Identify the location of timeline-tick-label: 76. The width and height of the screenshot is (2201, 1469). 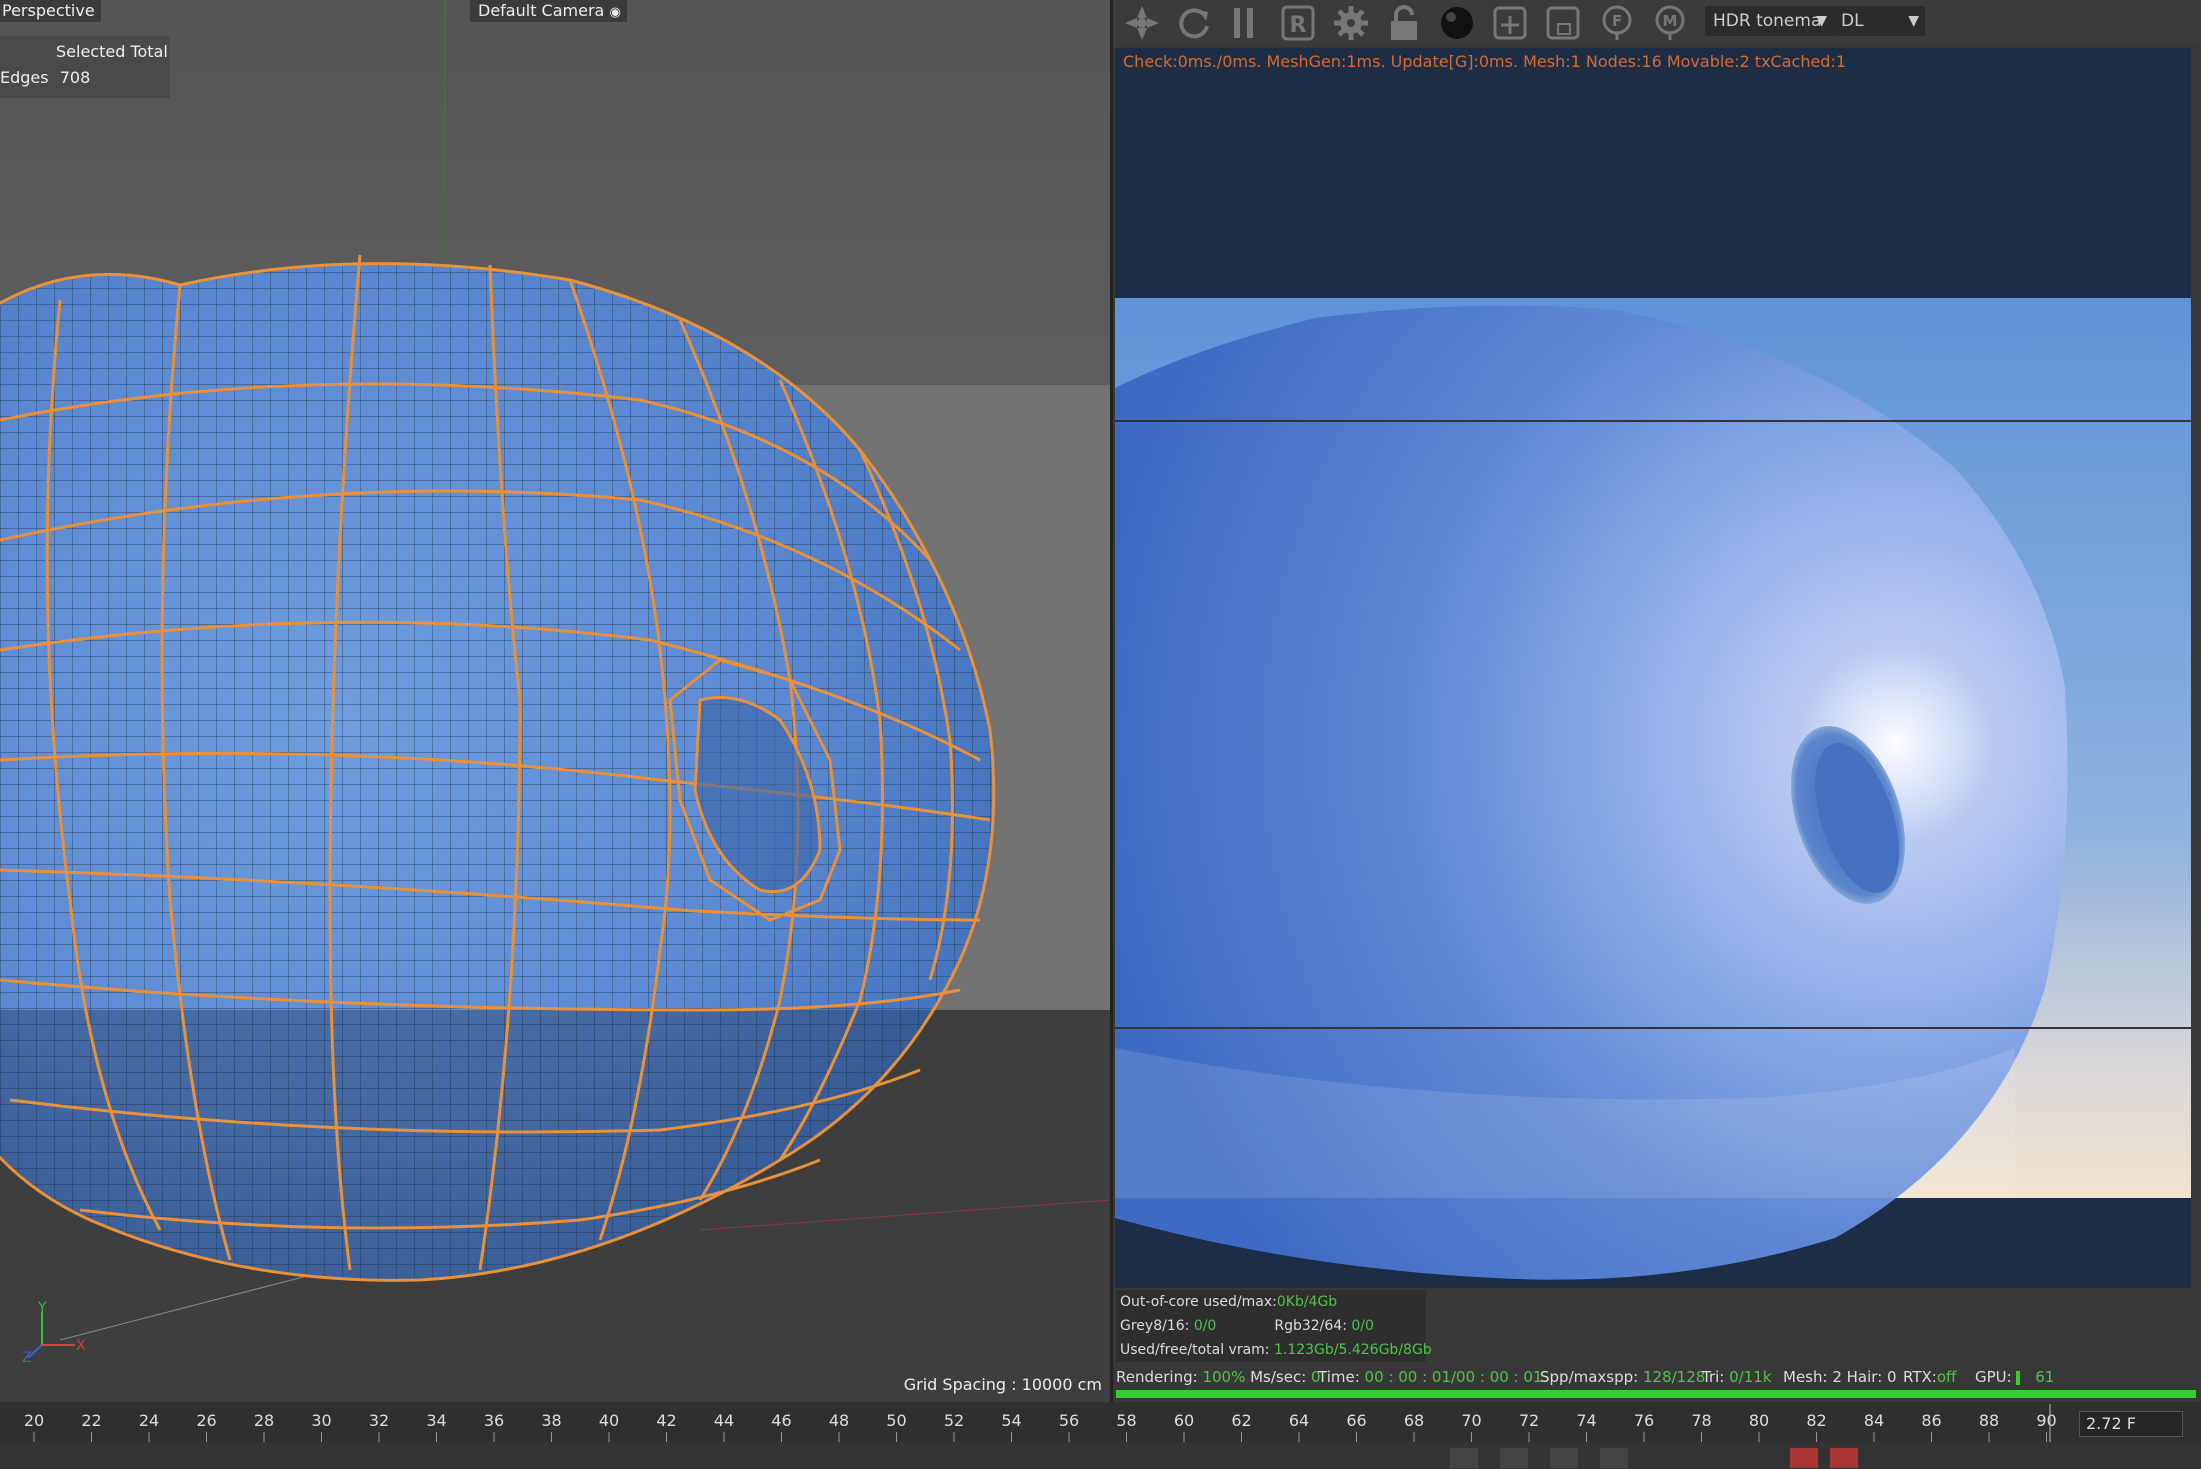
(1644, 1420).